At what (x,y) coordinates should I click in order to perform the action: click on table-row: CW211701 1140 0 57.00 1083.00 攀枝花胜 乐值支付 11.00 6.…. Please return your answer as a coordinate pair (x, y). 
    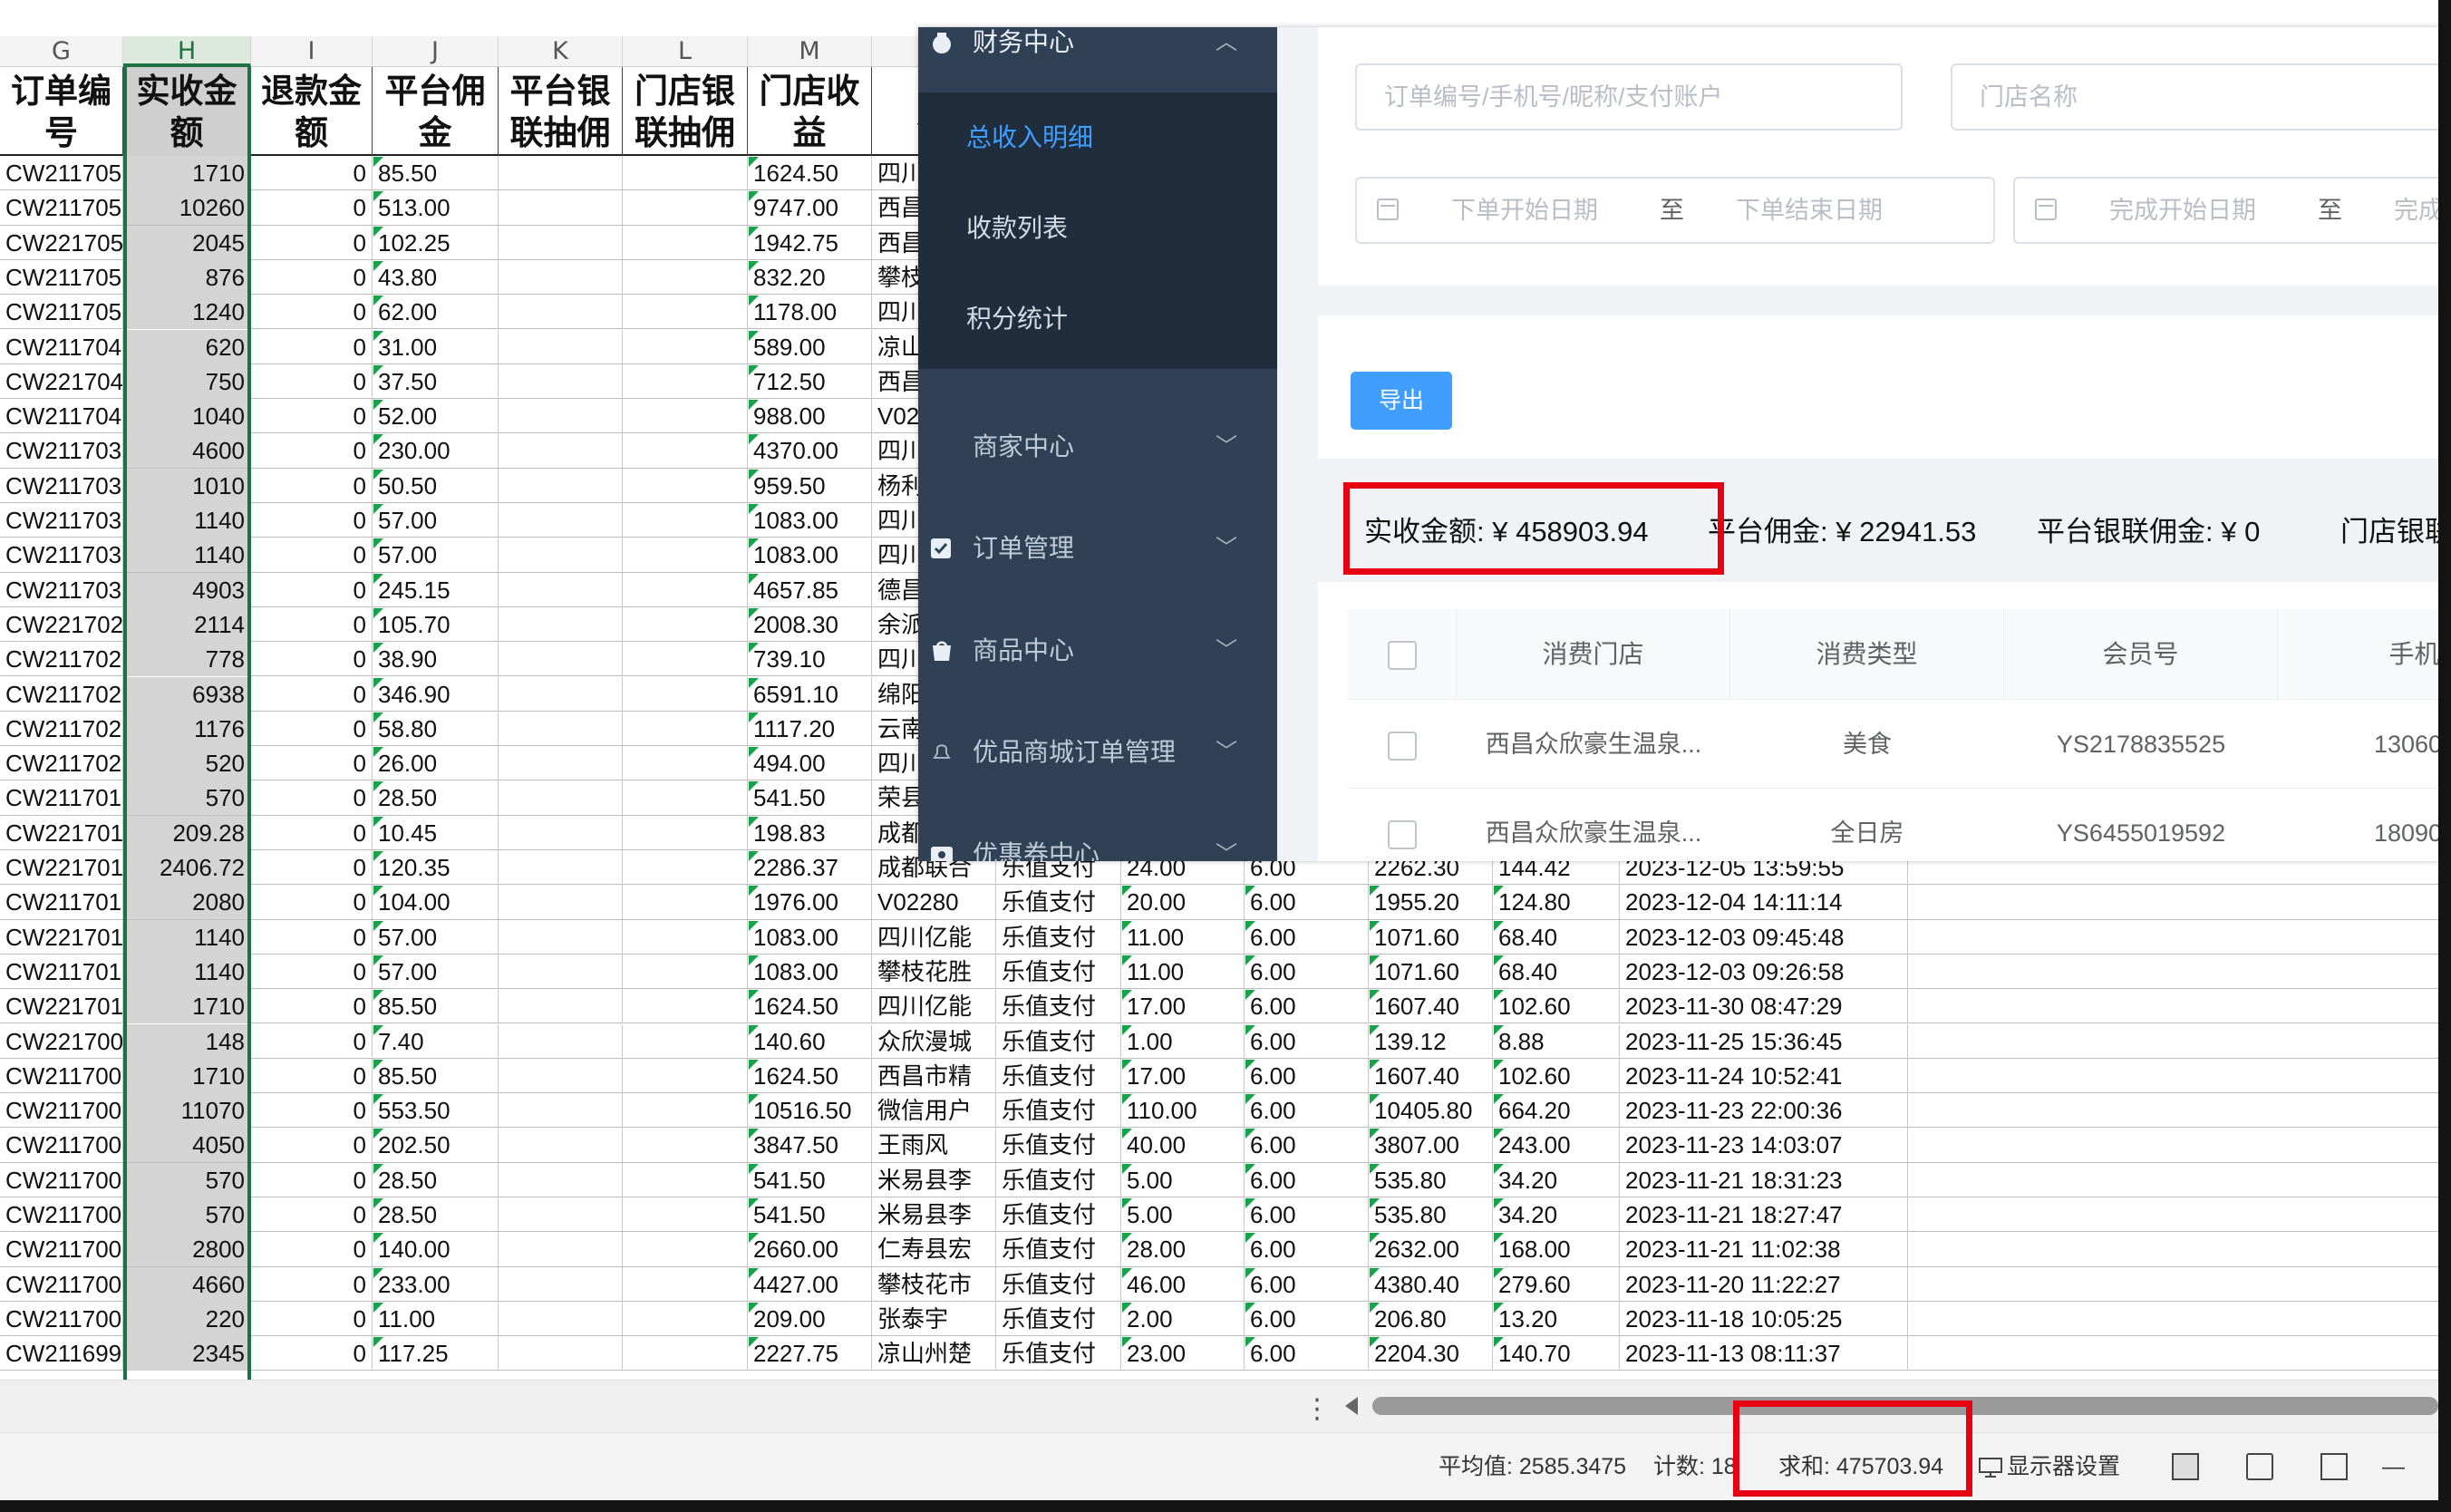
    Looking at the image, I should click on (1219, 972).